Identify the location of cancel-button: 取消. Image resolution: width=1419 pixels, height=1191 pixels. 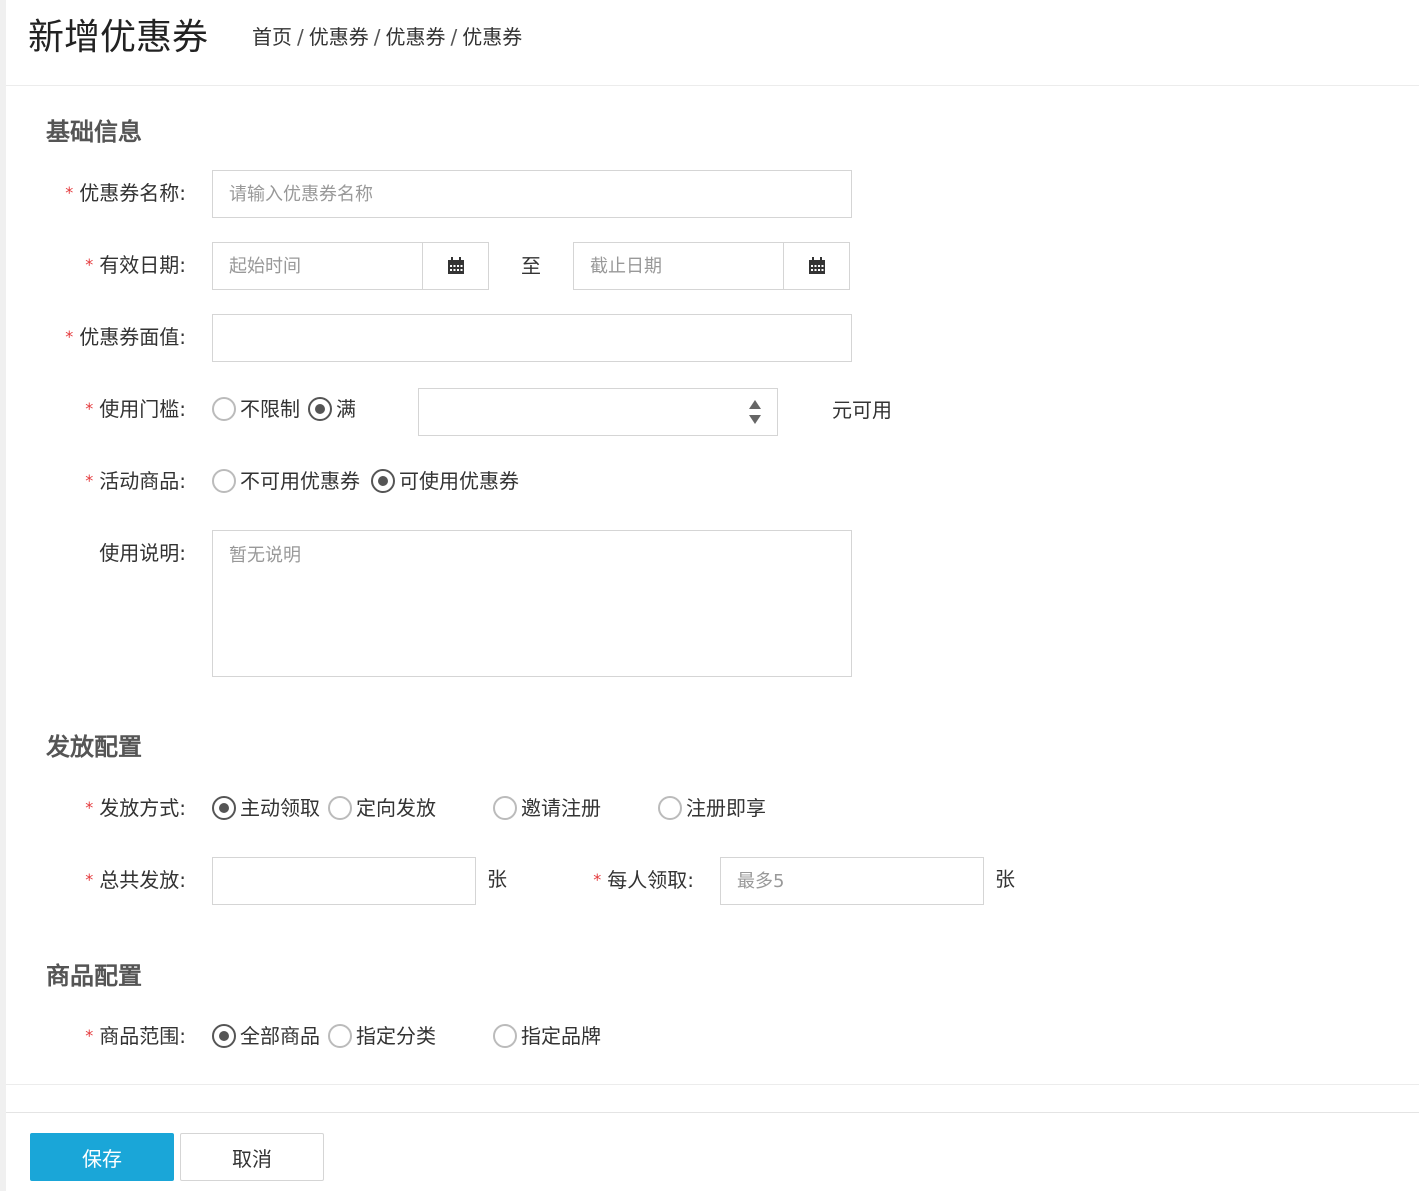
(252, 1157).